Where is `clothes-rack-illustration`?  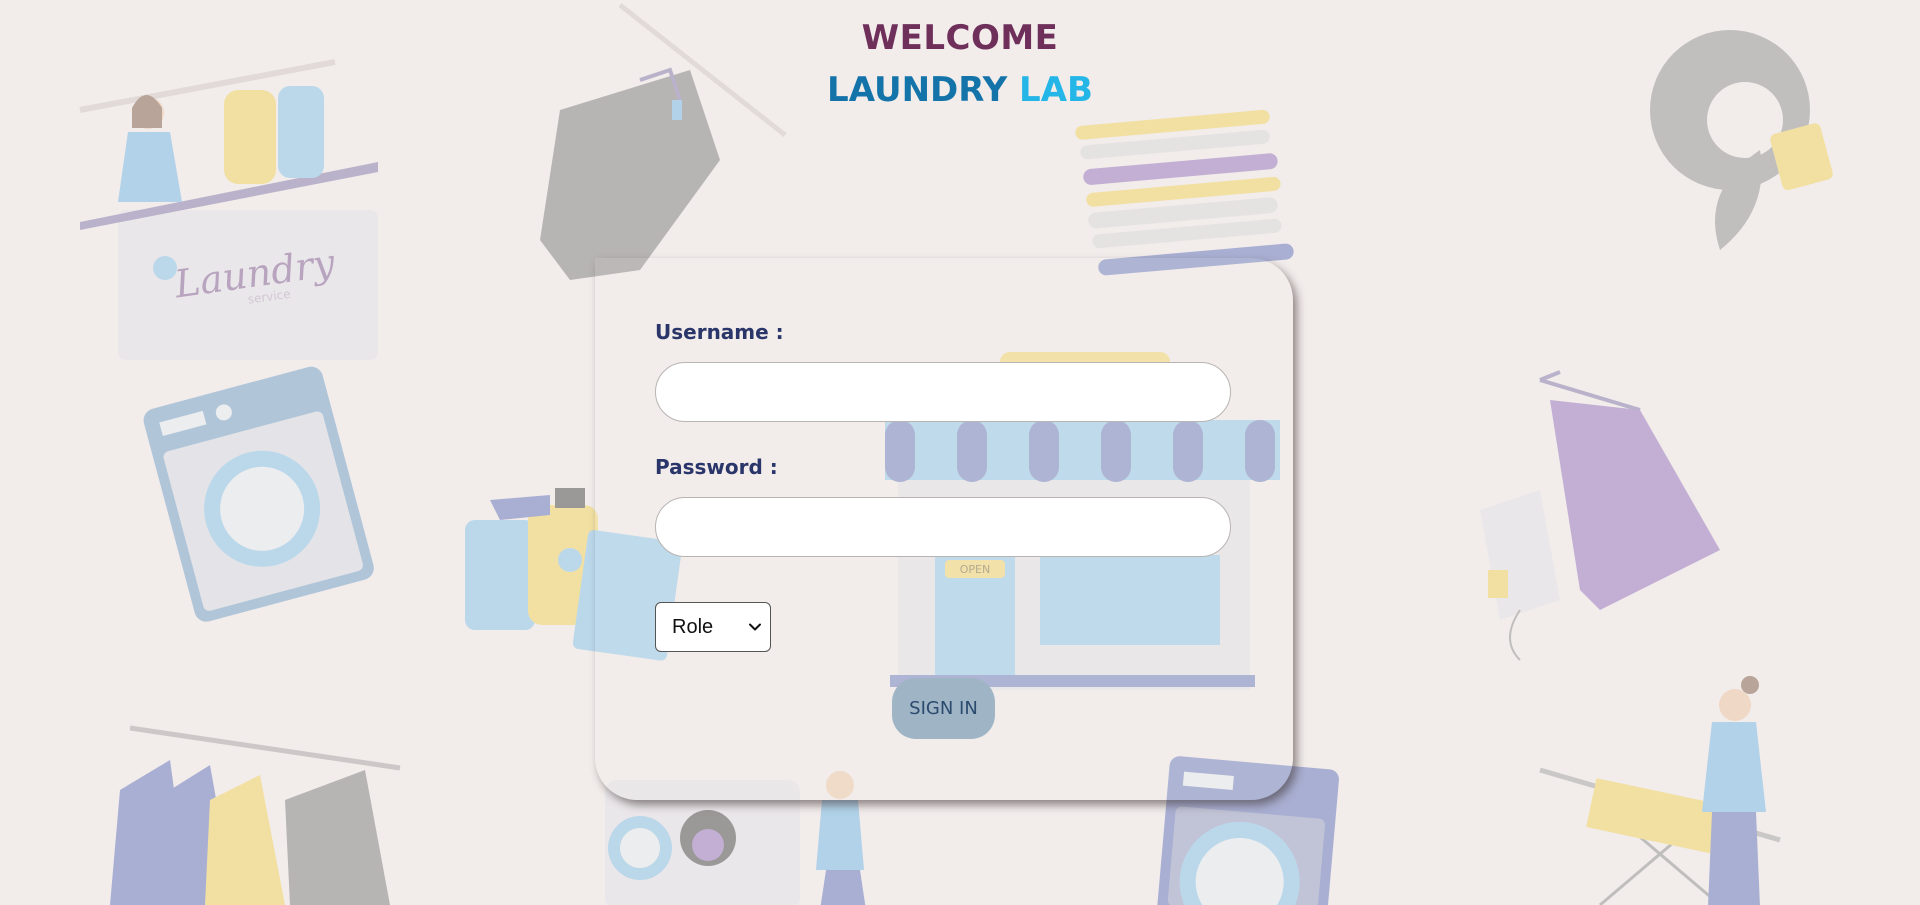 clothes-rack-illustration is located at coordinates (255, 815).